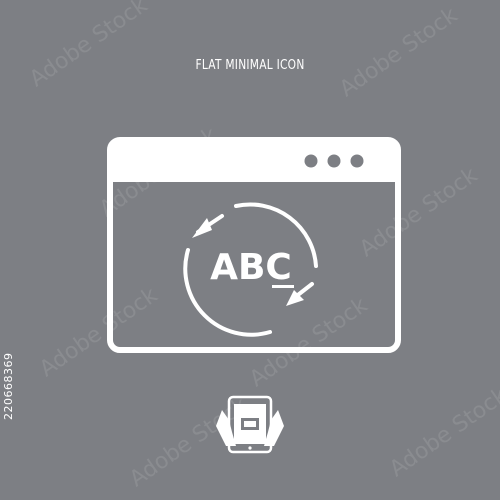  What do you see at coordinates (250, 424) in the screenshot?
I see `tablet-hands-icon` at bounding box center [250, 424].